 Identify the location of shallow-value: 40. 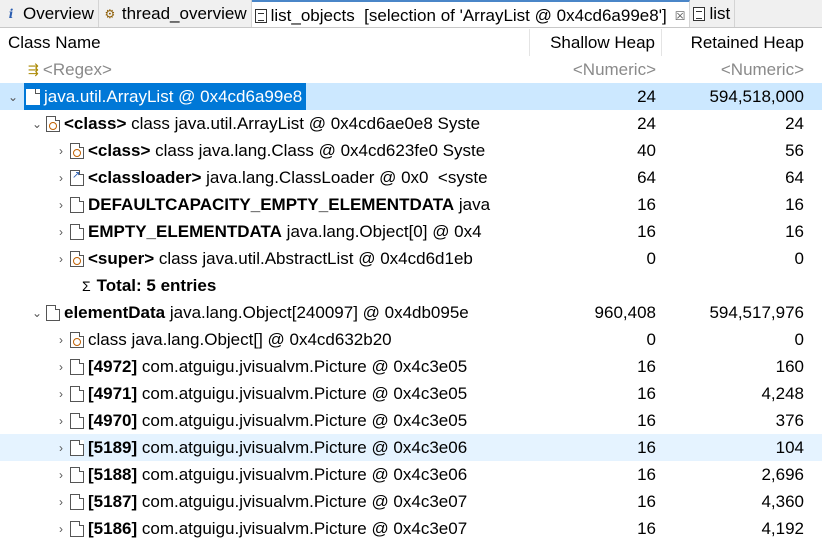
(646, 150).